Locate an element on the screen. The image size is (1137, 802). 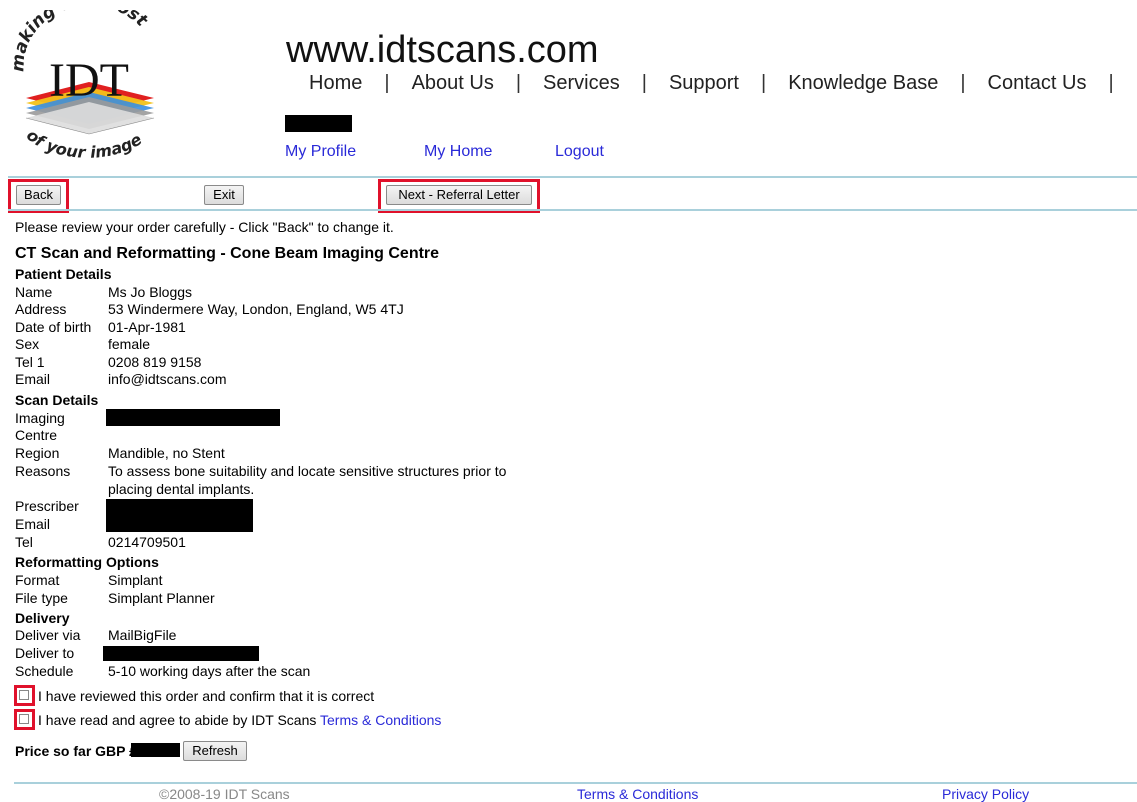
logout-link: Logout is located at coordinates (579, 152).